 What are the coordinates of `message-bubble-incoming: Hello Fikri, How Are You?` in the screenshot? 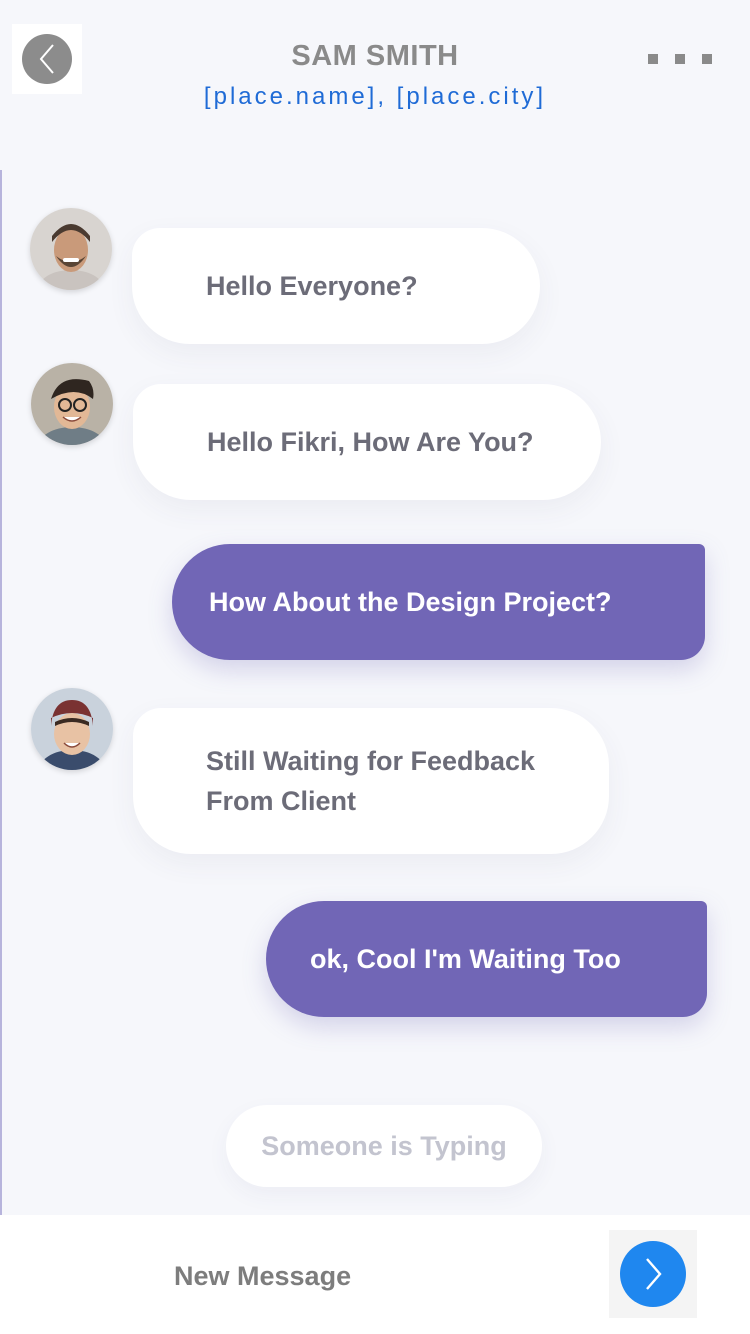 It's located at (367, 442).